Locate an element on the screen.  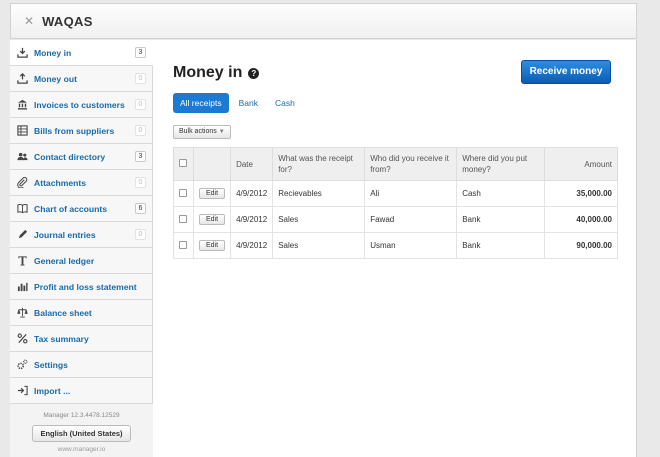
tab-cash: Cash is located at coordinates (285, 103).